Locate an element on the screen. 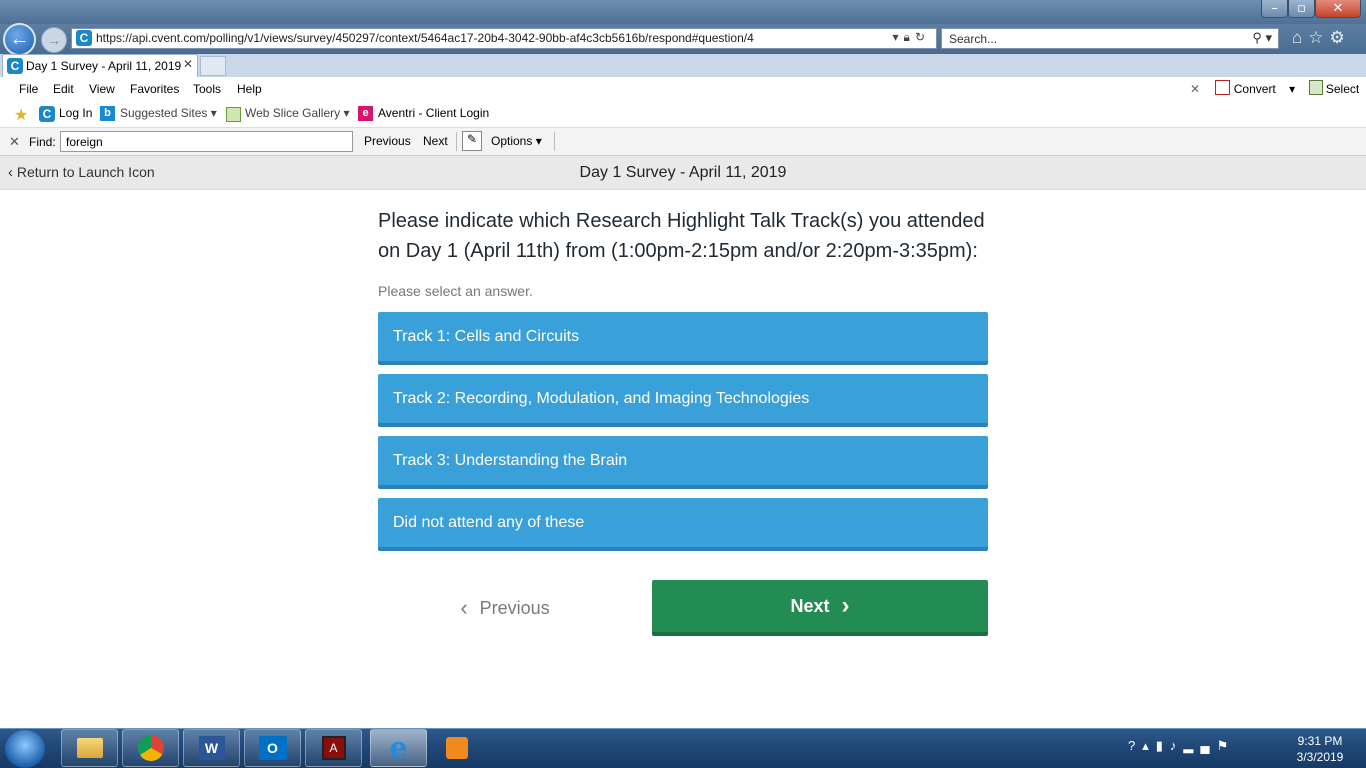 The image size is (1366, 768). acrobat-icon: A is located at coordinates (333, 748).